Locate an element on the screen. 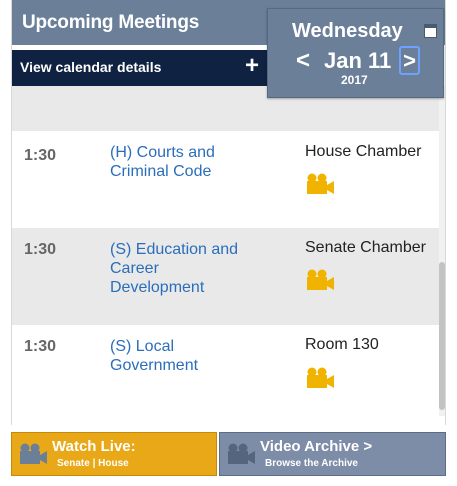  meeting-name-link: (H) Courts and Criminal Code is located at coordinates (182, 162).